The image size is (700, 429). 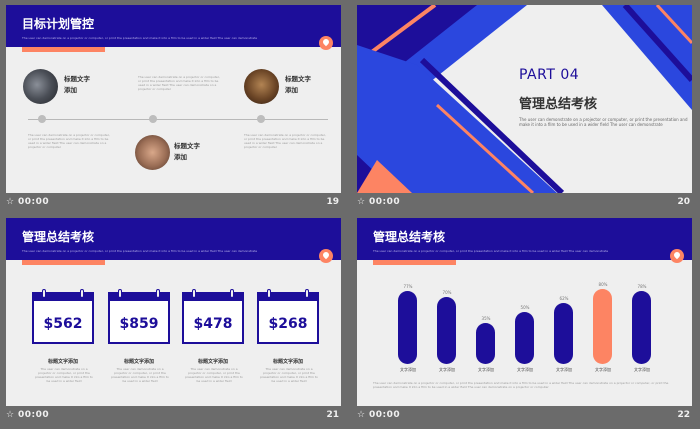 What do you see at coordinates (58, 24) in the screenshot?
I see `slide-title: 目标计划管控` at bounding box center [58, 24].